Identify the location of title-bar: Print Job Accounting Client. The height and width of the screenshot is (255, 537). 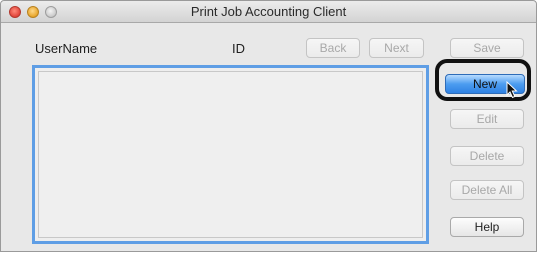
(268, 12).